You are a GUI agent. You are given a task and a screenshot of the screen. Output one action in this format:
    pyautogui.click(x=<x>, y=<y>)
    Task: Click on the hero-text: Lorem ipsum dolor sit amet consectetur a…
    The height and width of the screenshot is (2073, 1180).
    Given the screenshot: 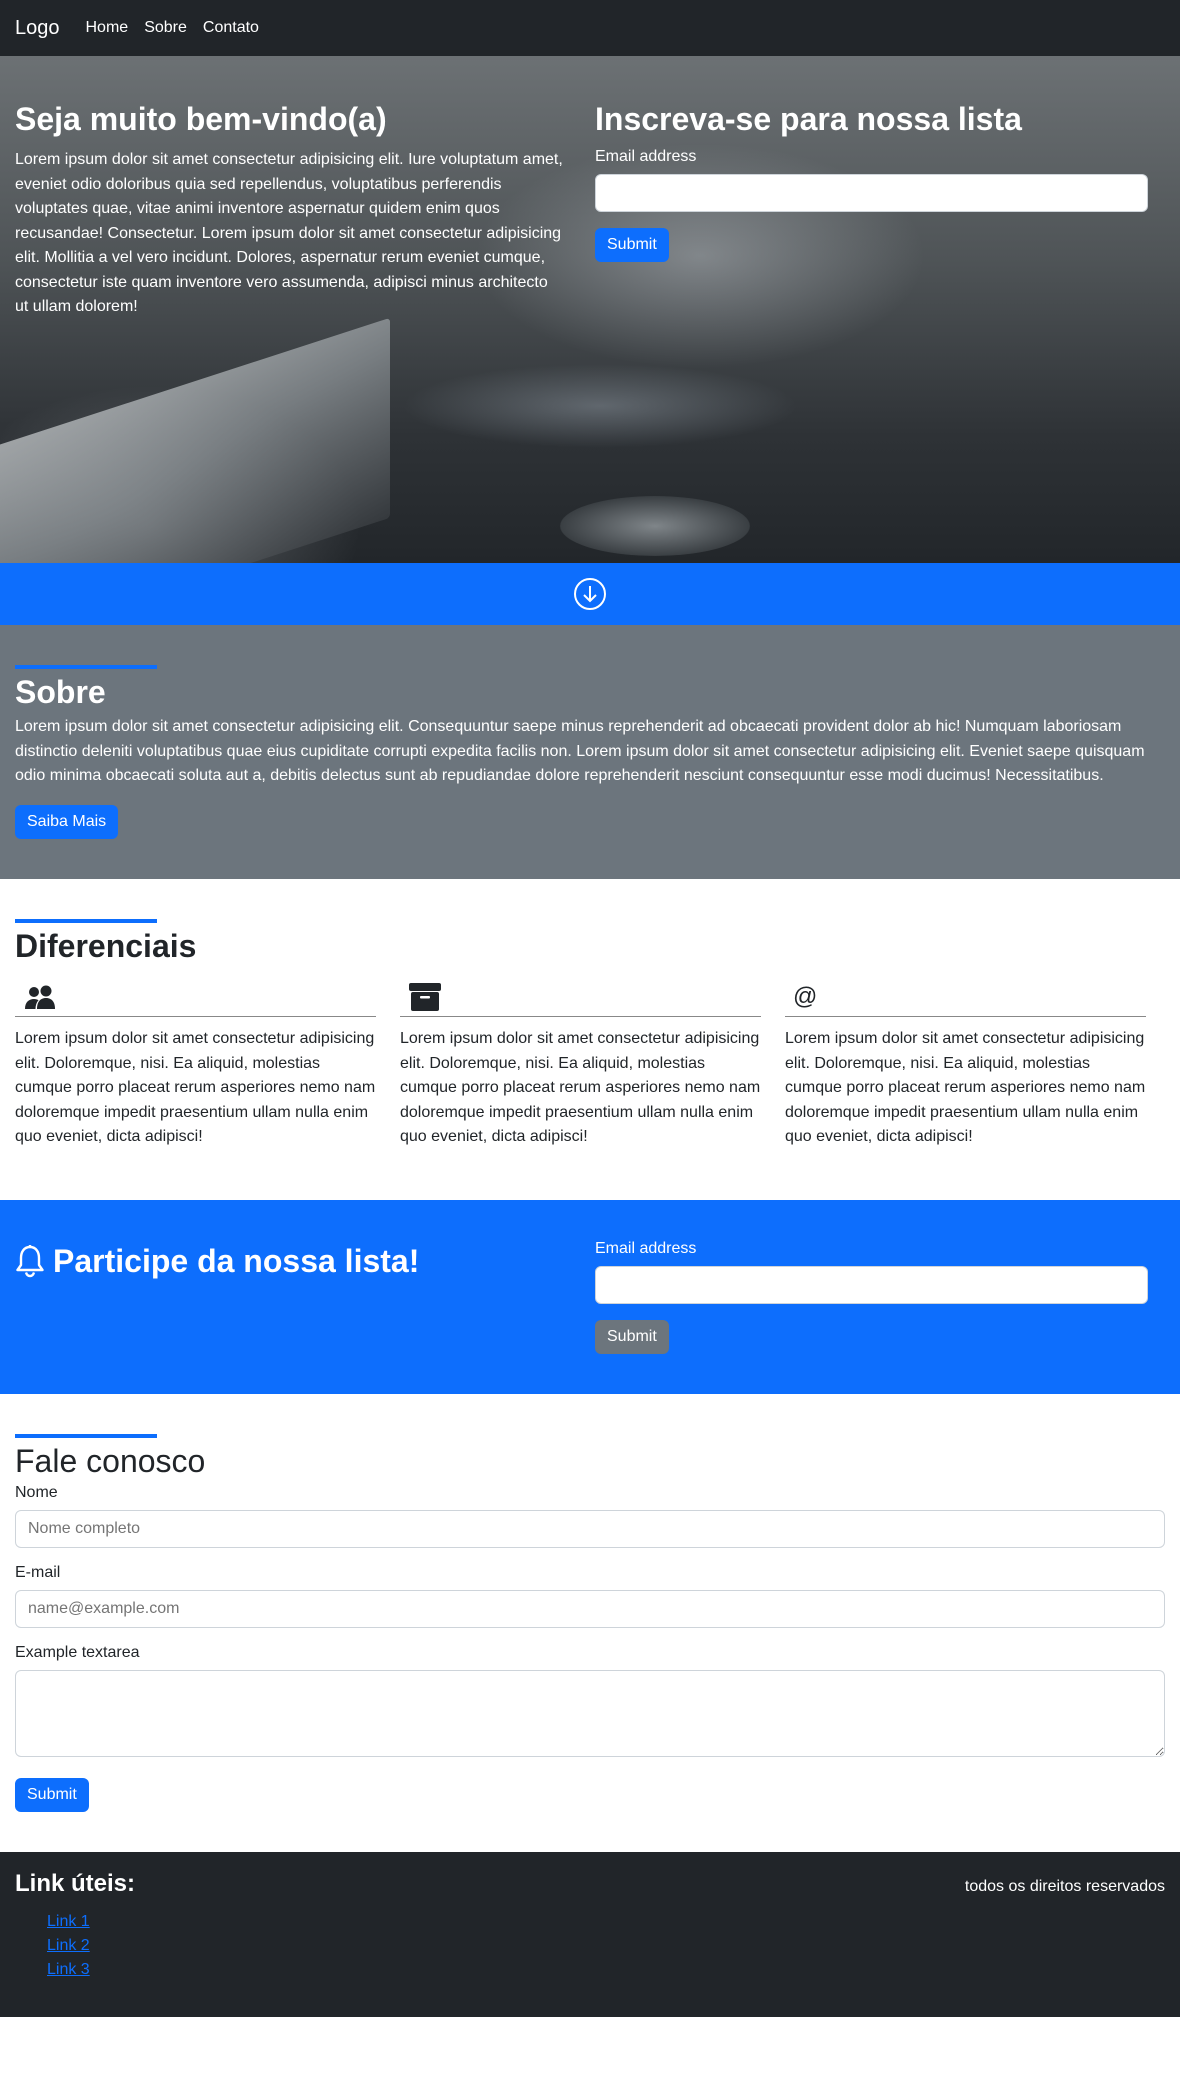 What is the action you would take?
    pyautogui.click(x=289, y=233)
    